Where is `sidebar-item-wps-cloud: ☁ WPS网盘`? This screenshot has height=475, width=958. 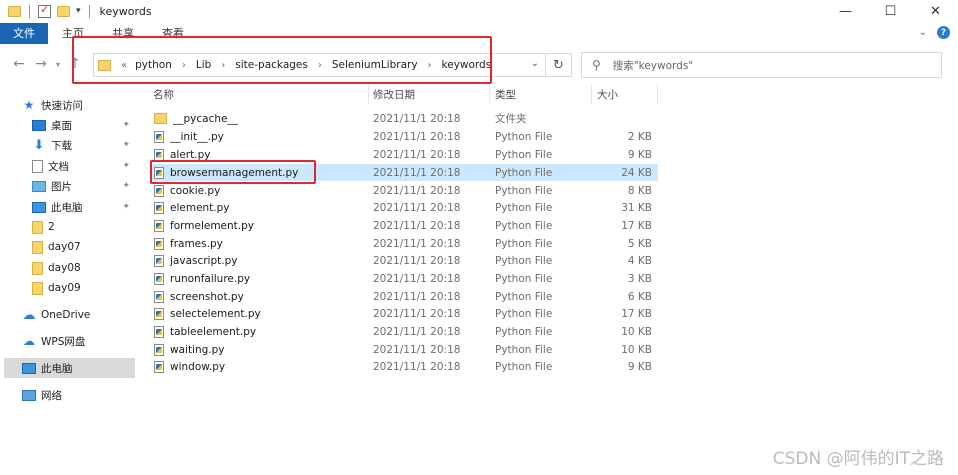 sidebar-item-wps-cloud: ☁ WPS网盘 is located at coordinates (79, 341).